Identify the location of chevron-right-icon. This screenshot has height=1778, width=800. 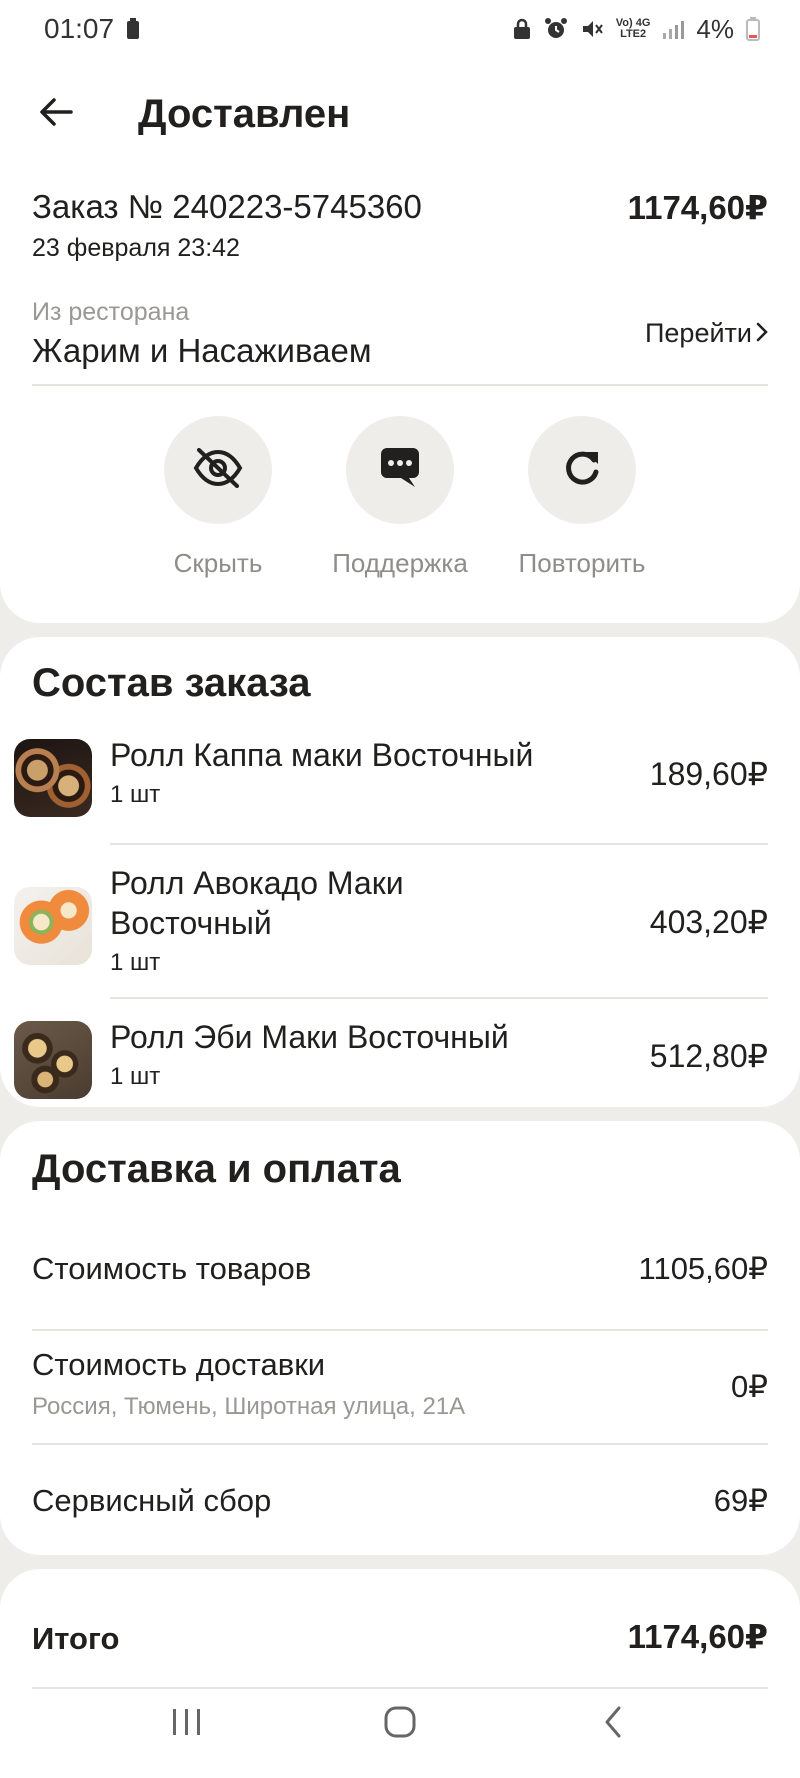
(762, 333).